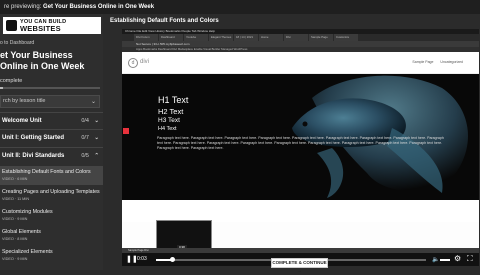 The height and width of the screenshot is (275, 480). I want to click on lesson-title: Establishing Default Fonts and Colors, so click(46, 172).